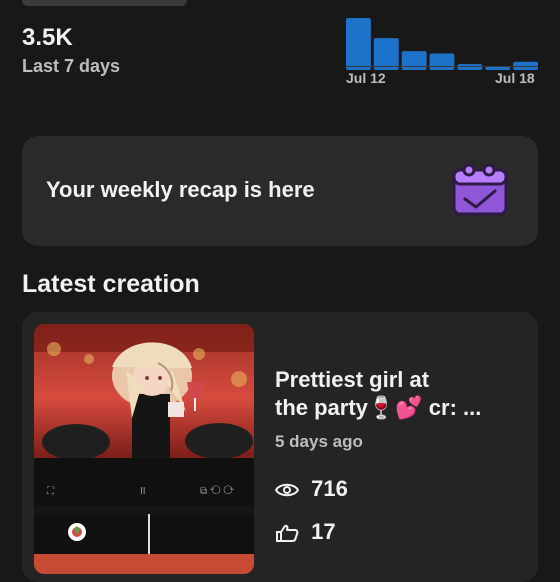 Image resolution: width=560 pixels, height=582 pixels. Describe the element at coordinates (47, 37) in the screenshot. I see `stats-value: 3.5K` at that location.